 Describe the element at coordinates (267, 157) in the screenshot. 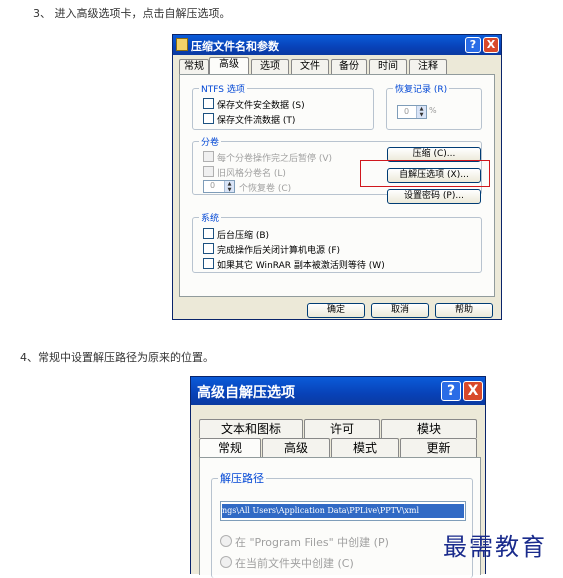

I see `pause-volumes-checkbox: 每个分卷操作完之后暂停 (V)` at that location.